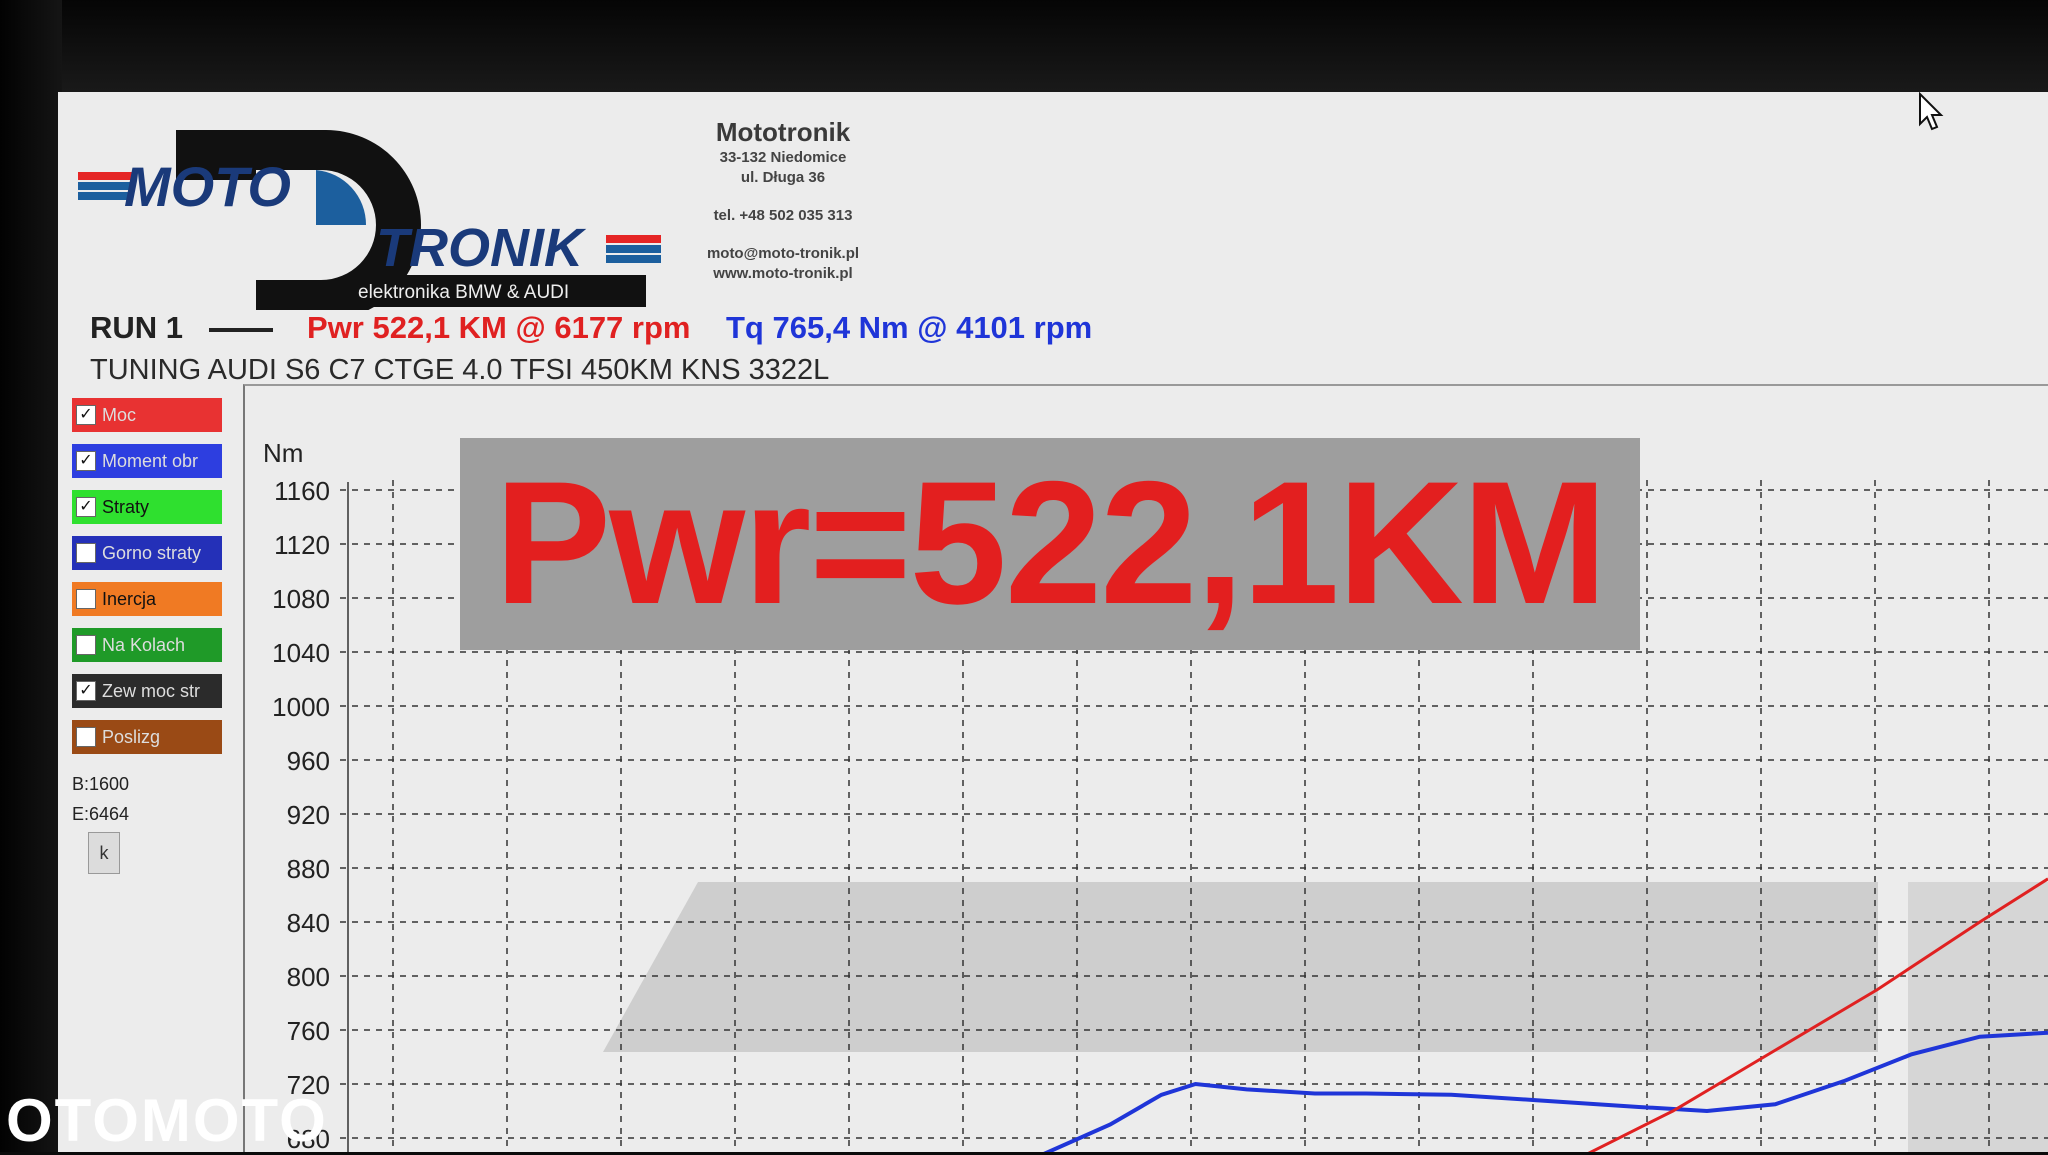  I want to click on otomoto-watermark: OTOMOTO, so click(167, 1120).